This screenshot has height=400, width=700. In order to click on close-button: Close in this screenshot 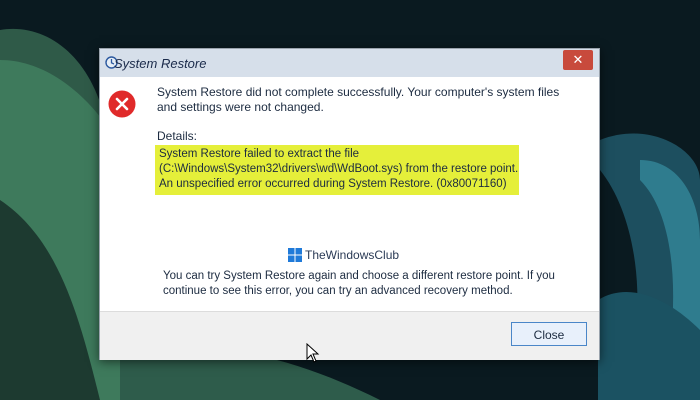, I will do `click(549, 334)`.